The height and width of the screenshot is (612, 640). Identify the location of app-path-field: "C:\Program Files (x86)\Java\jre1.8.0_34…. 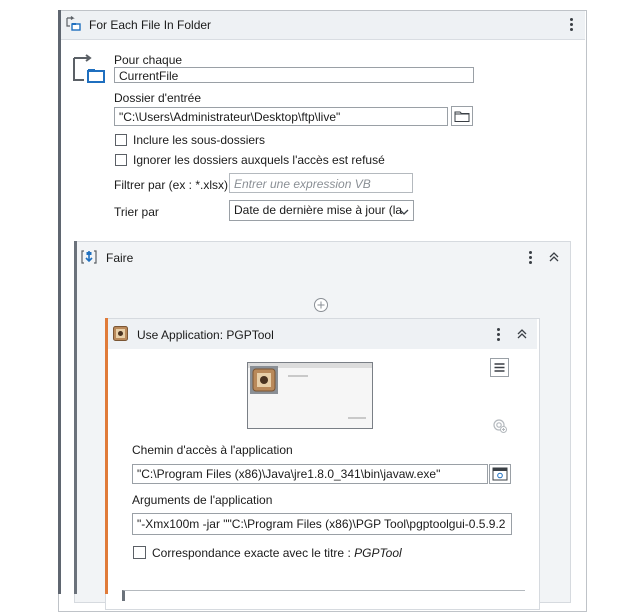
(310, 474).